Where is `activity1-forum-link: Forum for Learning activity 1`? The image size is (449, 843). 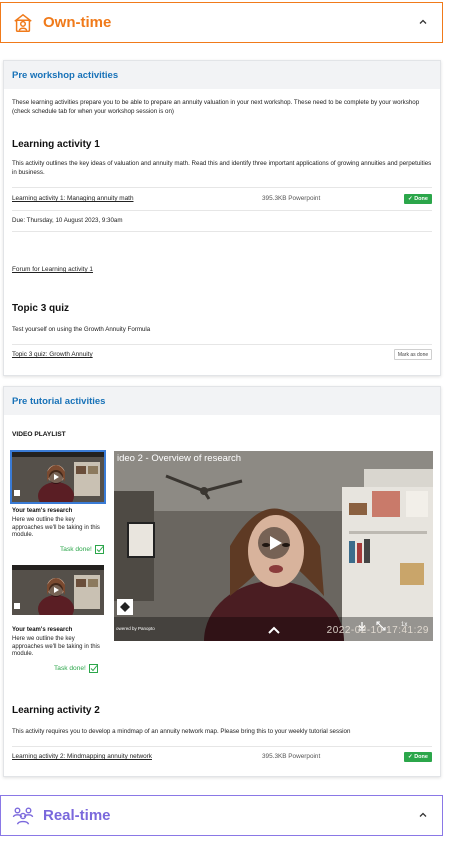
activity1-forum-link: Forum for Learning activity 1 is located at coordinates (52, 269).